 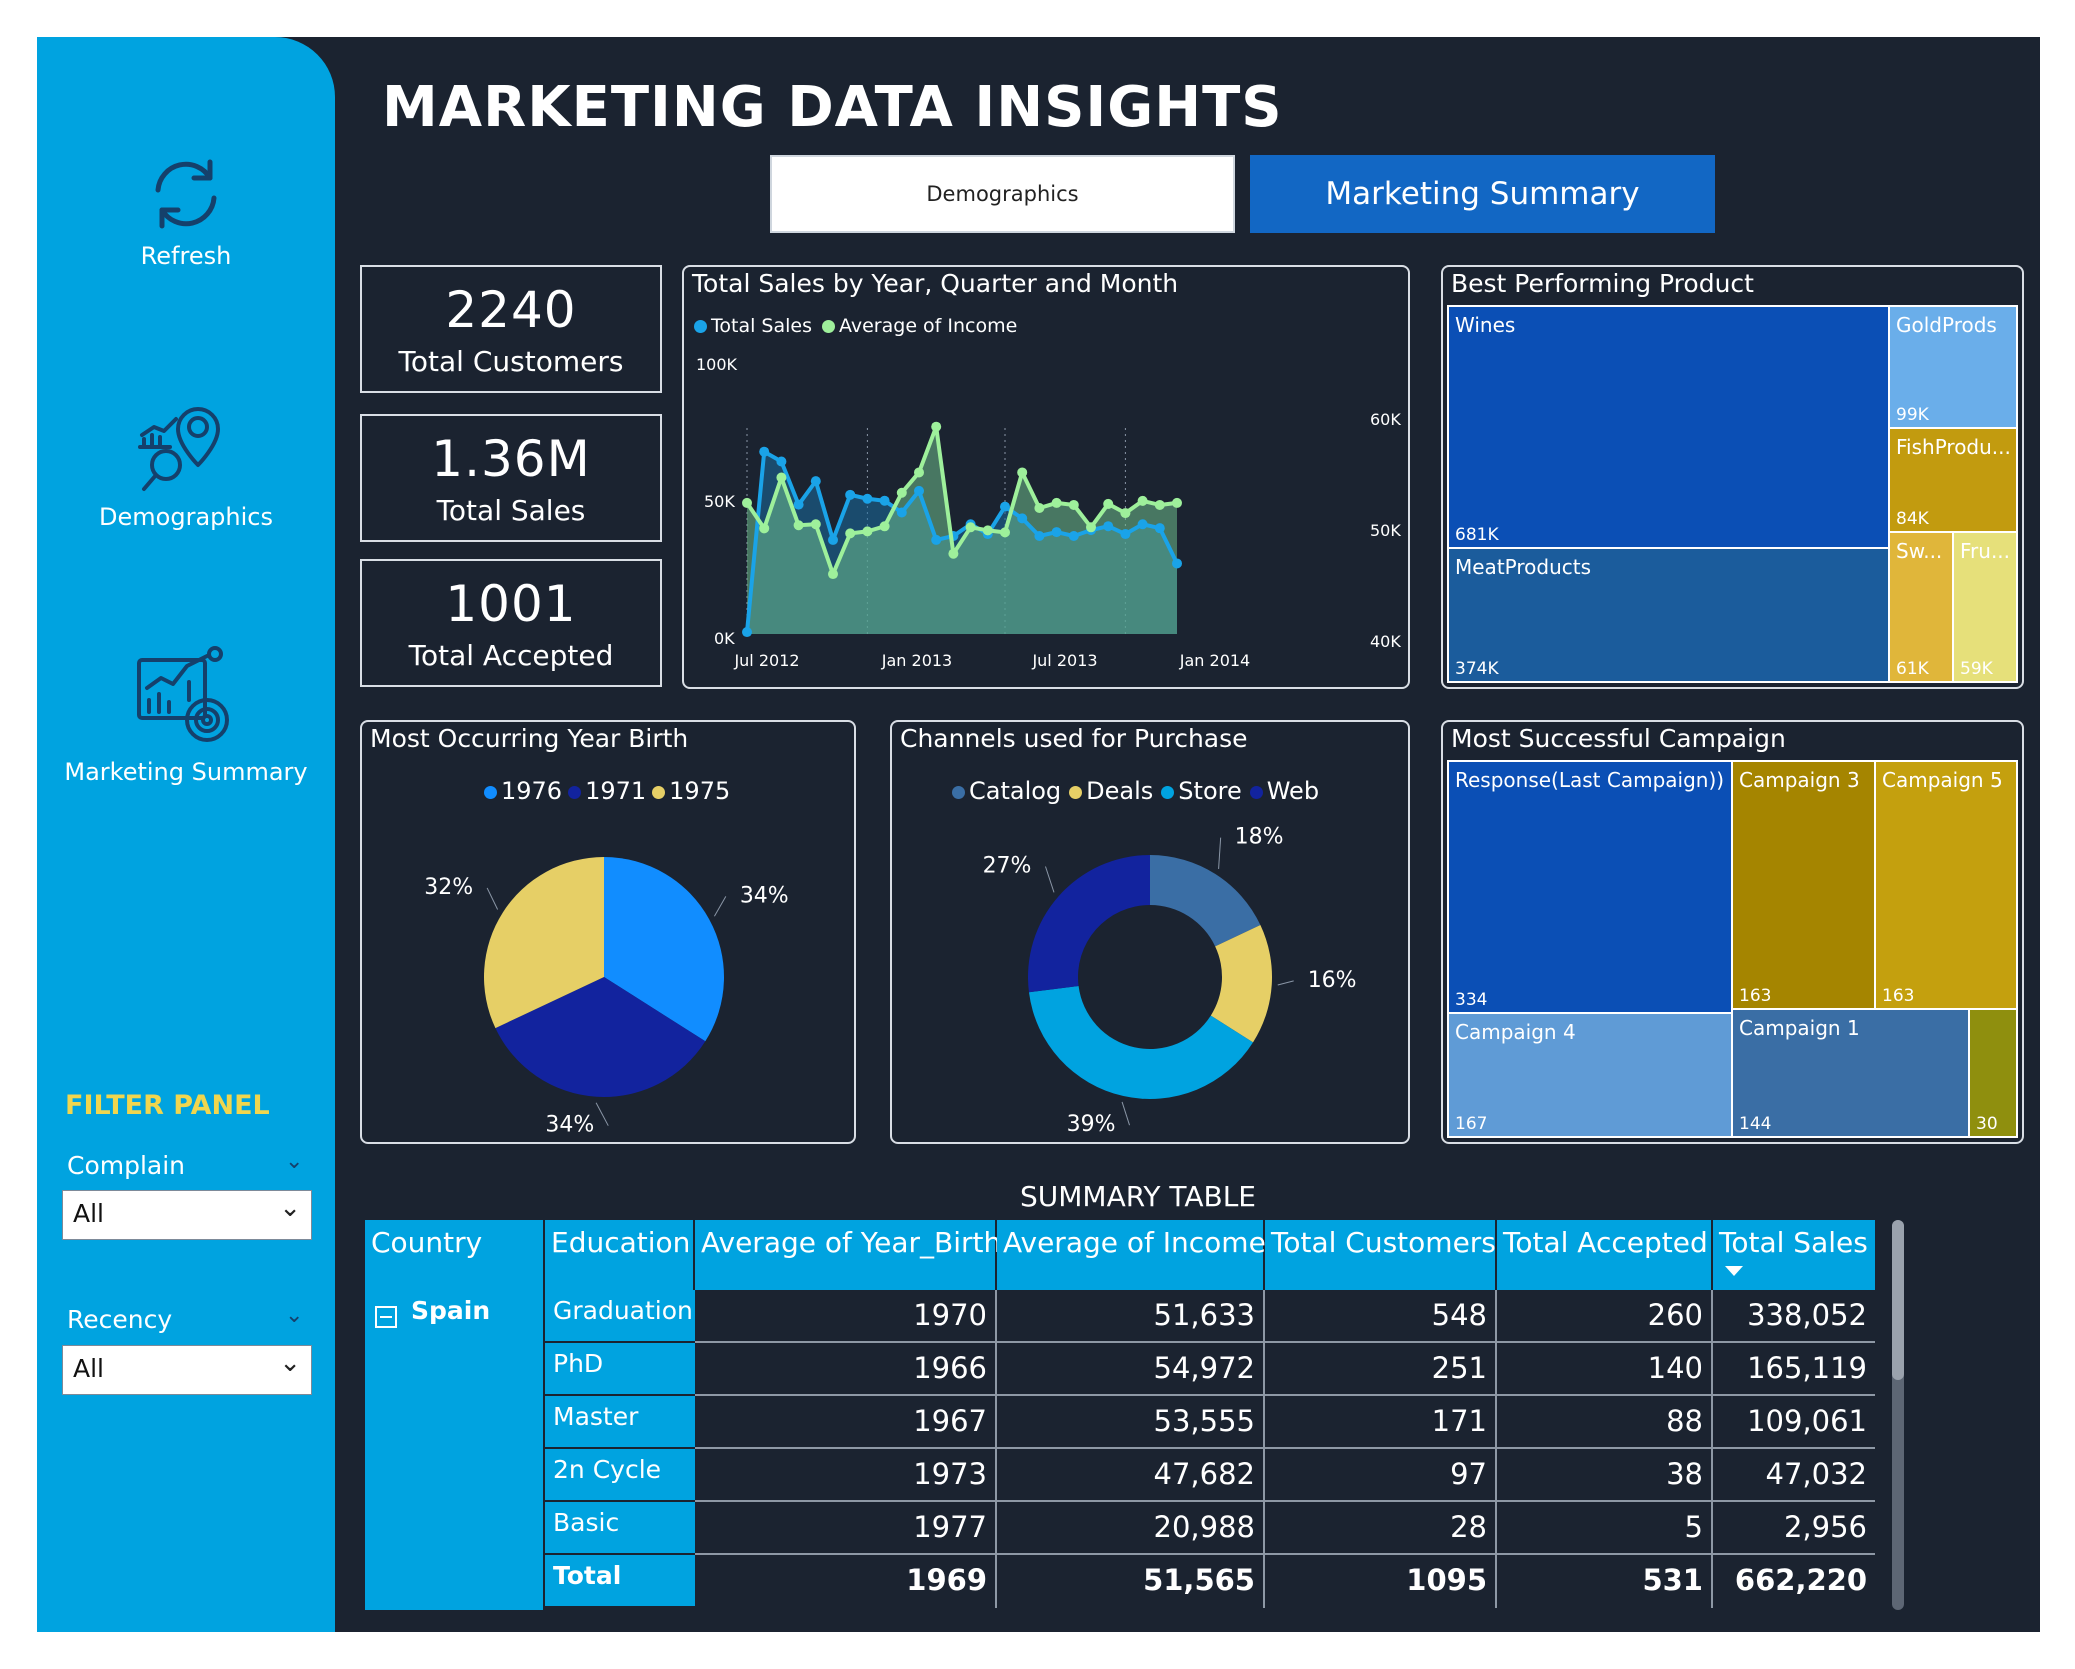 What do you see at coordinates (724, 638) in the screenshot?
I see `y-left-tick: 0K` at bounding box center [724, 638].